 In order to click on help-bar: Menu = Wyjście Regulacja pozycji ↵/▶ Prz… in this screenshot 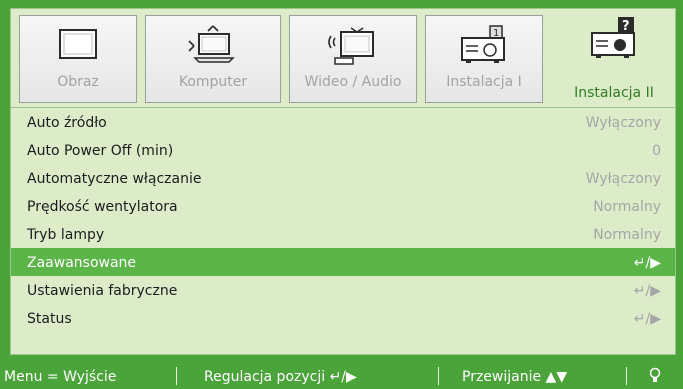, I will do `click(341, 375)`.